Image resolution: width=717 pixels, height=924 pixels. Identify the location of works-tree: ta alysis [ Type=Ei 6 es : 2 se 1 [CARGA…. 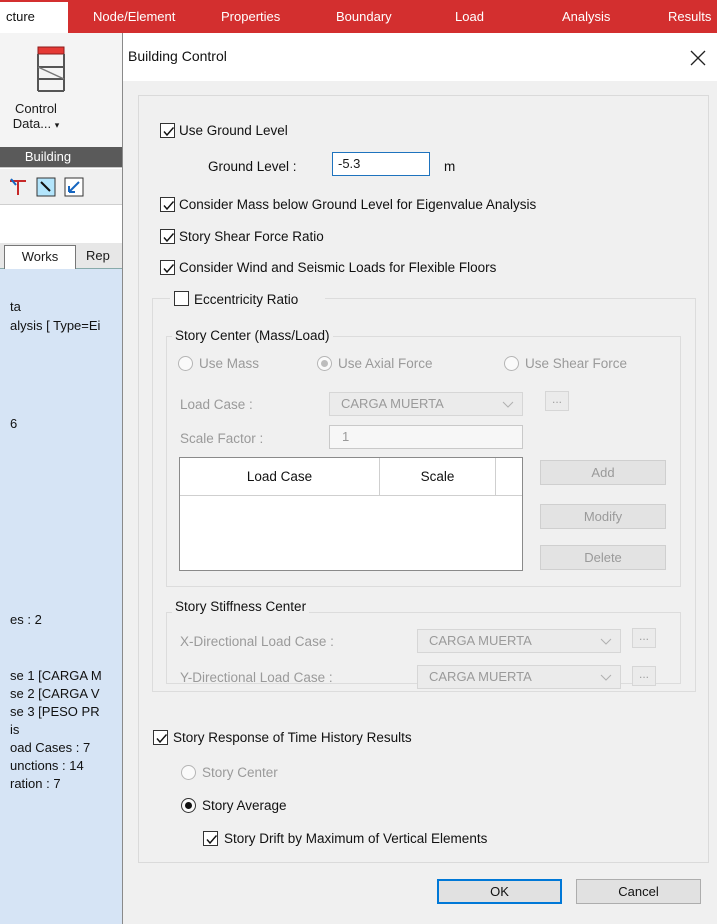
(61, 596).